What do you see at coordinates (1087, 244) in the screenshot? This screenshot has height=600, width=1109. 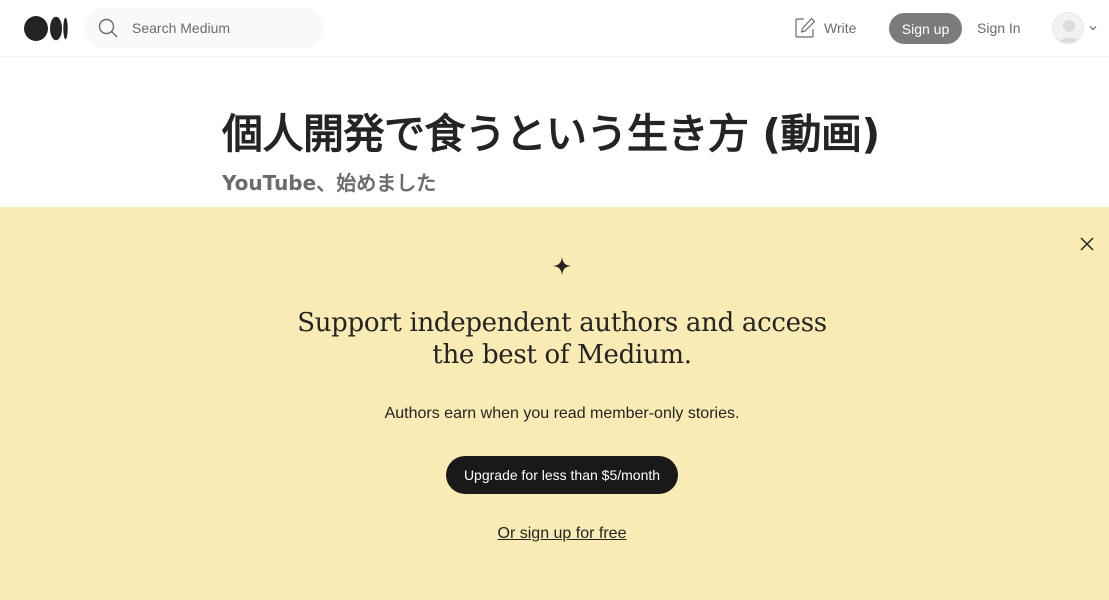 I see `close-icon` at bounding box center [1087, 244].